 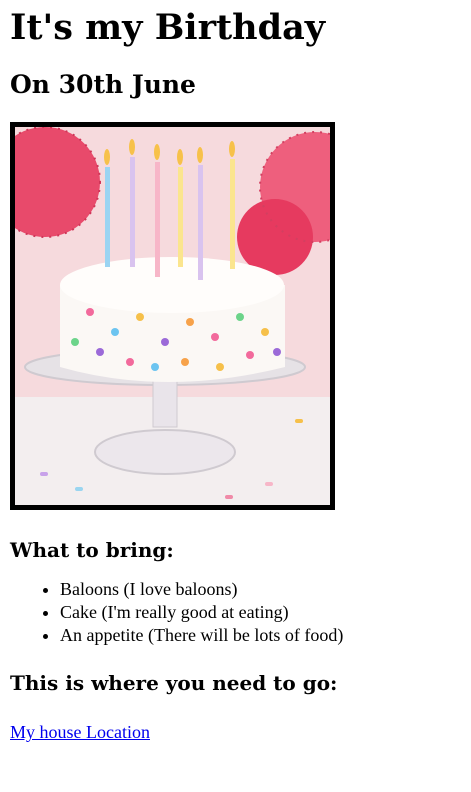 I want to click on page-title: It's my Birthday, so click(x=168, y=27).